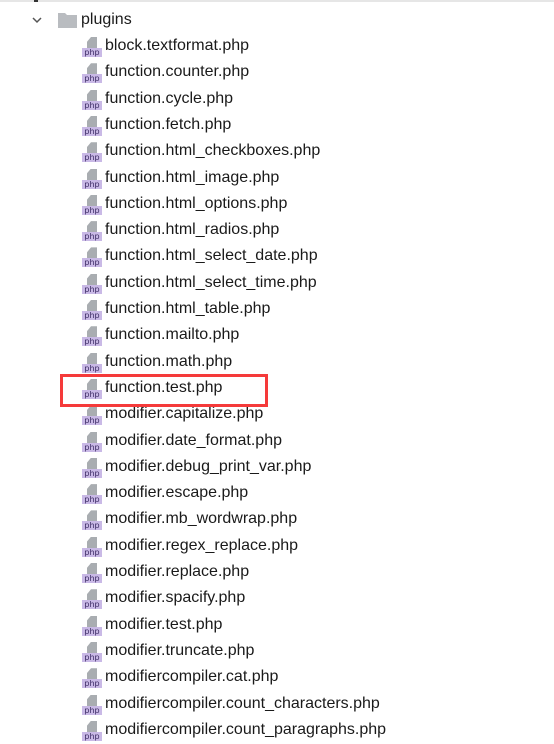  I want to click on file-name: modifier.capitalize.php, so click(184, 414).